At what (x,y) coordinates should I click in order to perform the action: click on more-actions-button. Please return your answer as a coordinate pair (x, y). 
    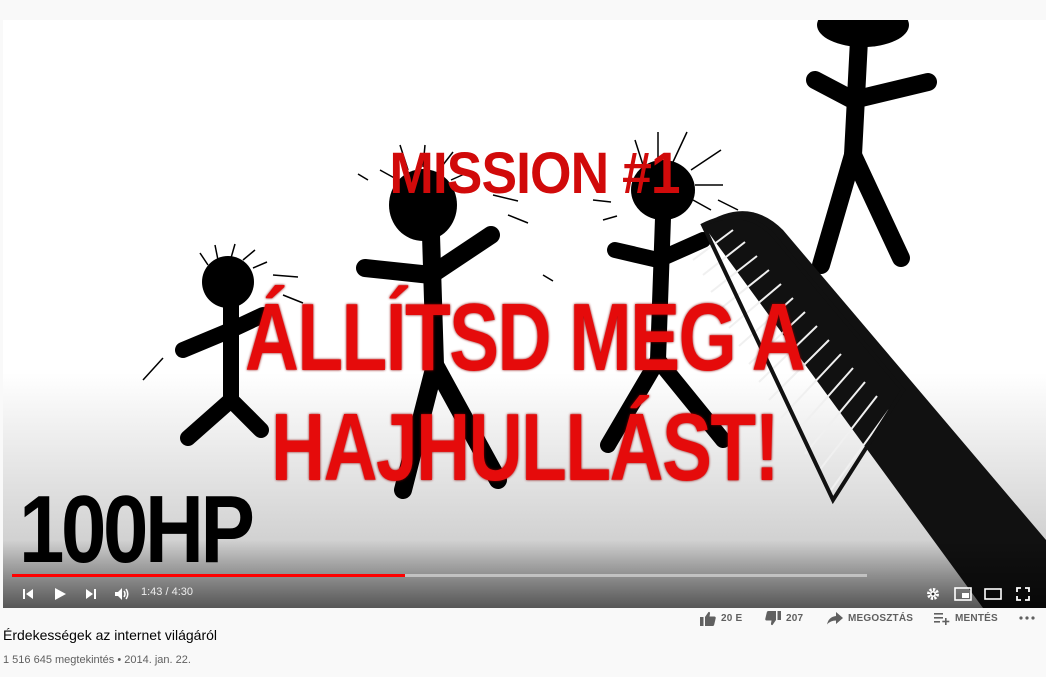
    Looking at the image, I should click on (1027, 618).